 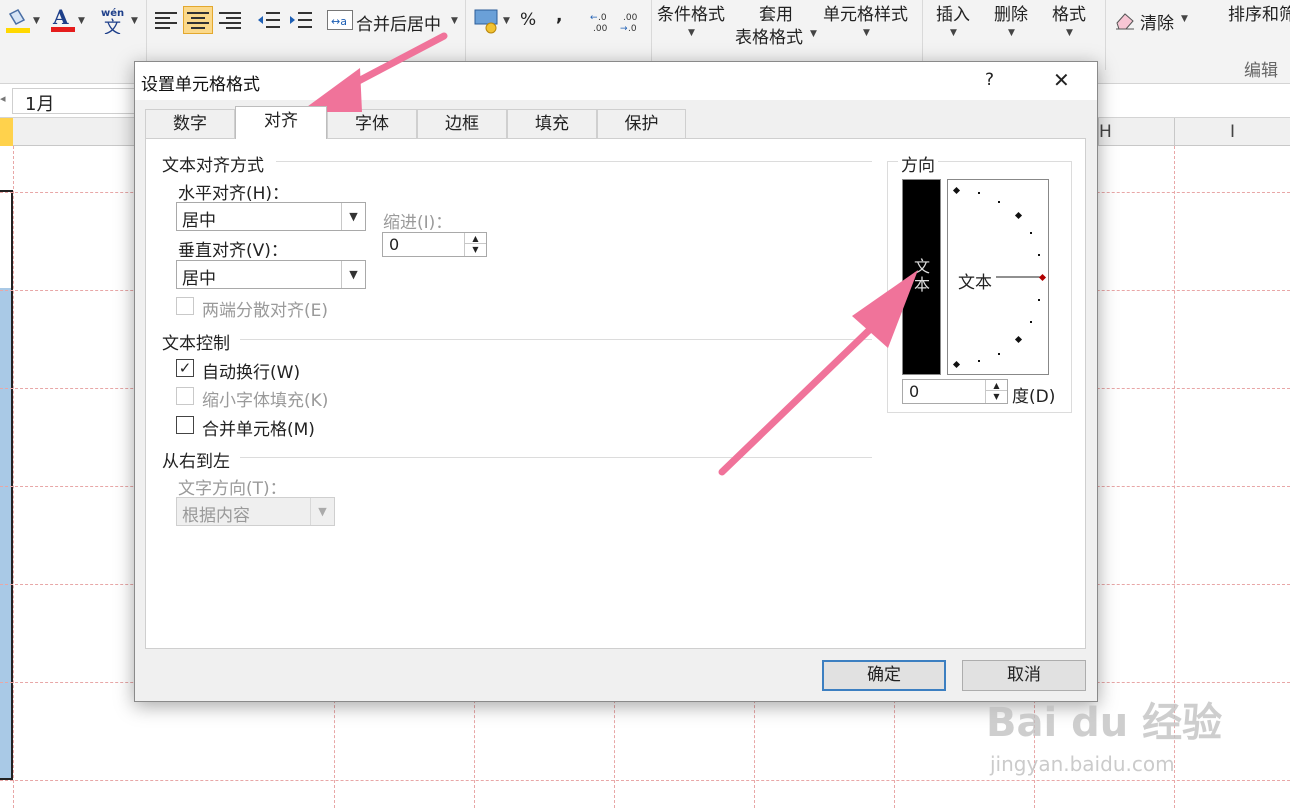 I want to click on watermark-brand: Bai du 经验, so click(x=1104, y=723).